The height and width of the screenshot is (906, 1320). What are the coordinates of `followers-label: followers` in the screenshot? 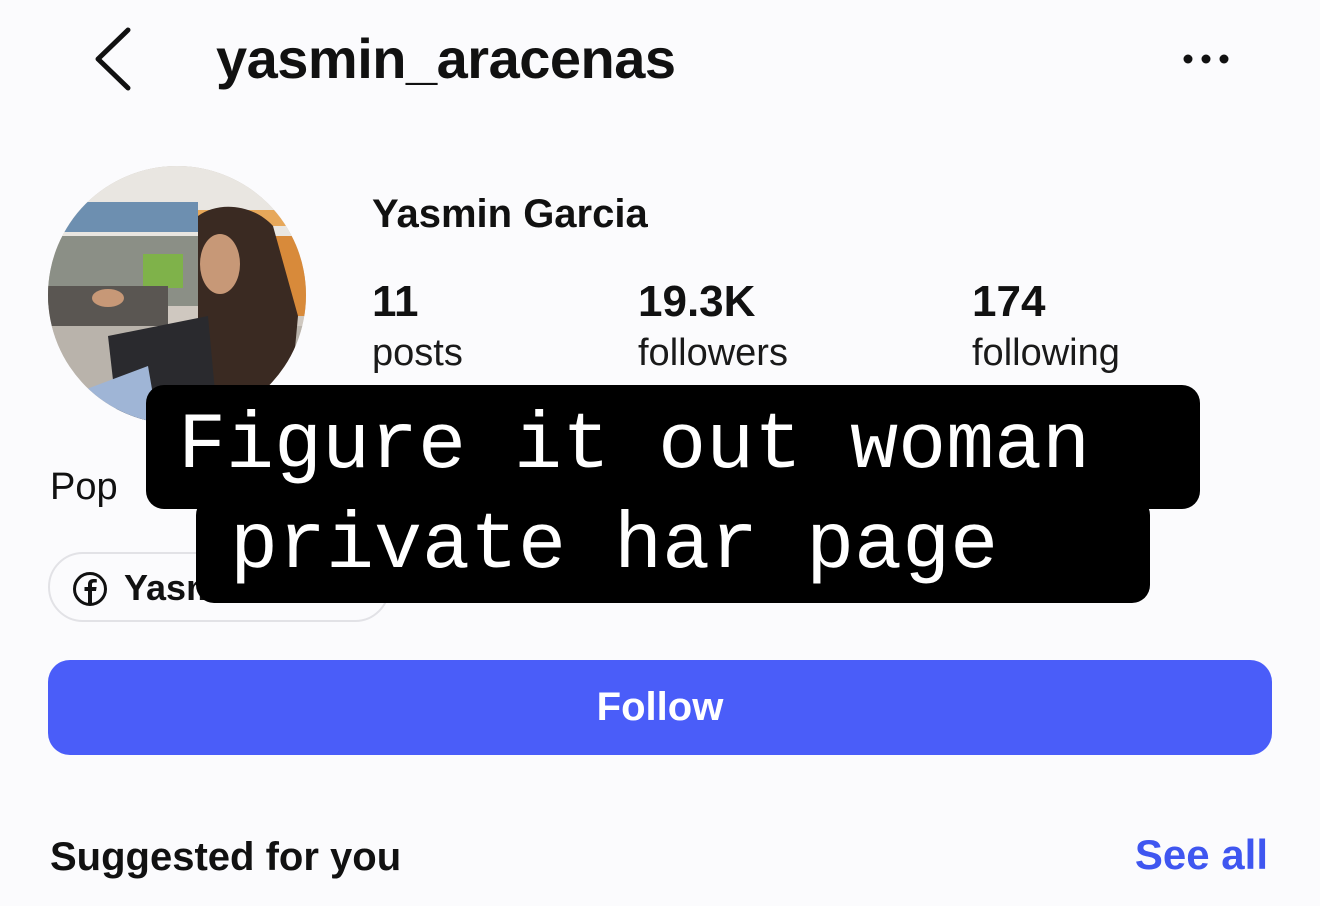 It's located at (713, 353).